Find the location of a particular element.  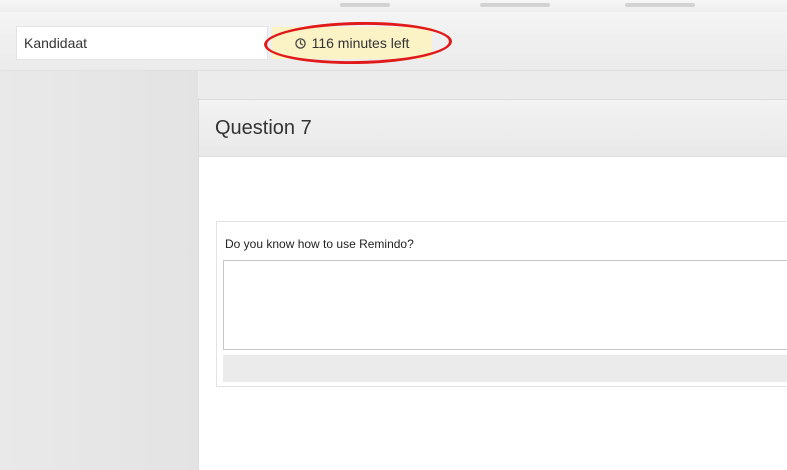

question-title: Question 7 is located at coordinates (493, 128).